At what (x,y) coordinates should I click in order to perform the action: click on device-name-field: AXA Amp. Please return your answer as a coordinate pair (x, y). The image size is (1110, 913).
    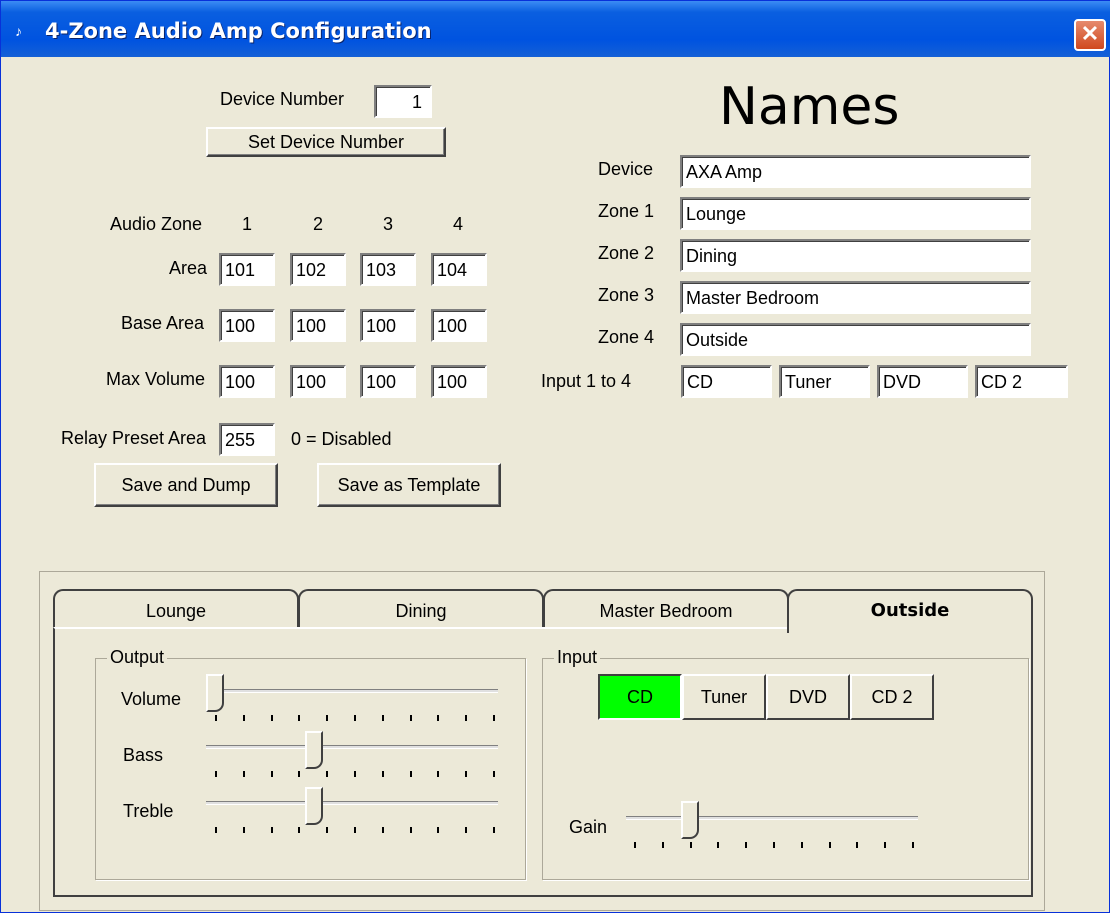
    Looking at the image, I should click on (855, 171).